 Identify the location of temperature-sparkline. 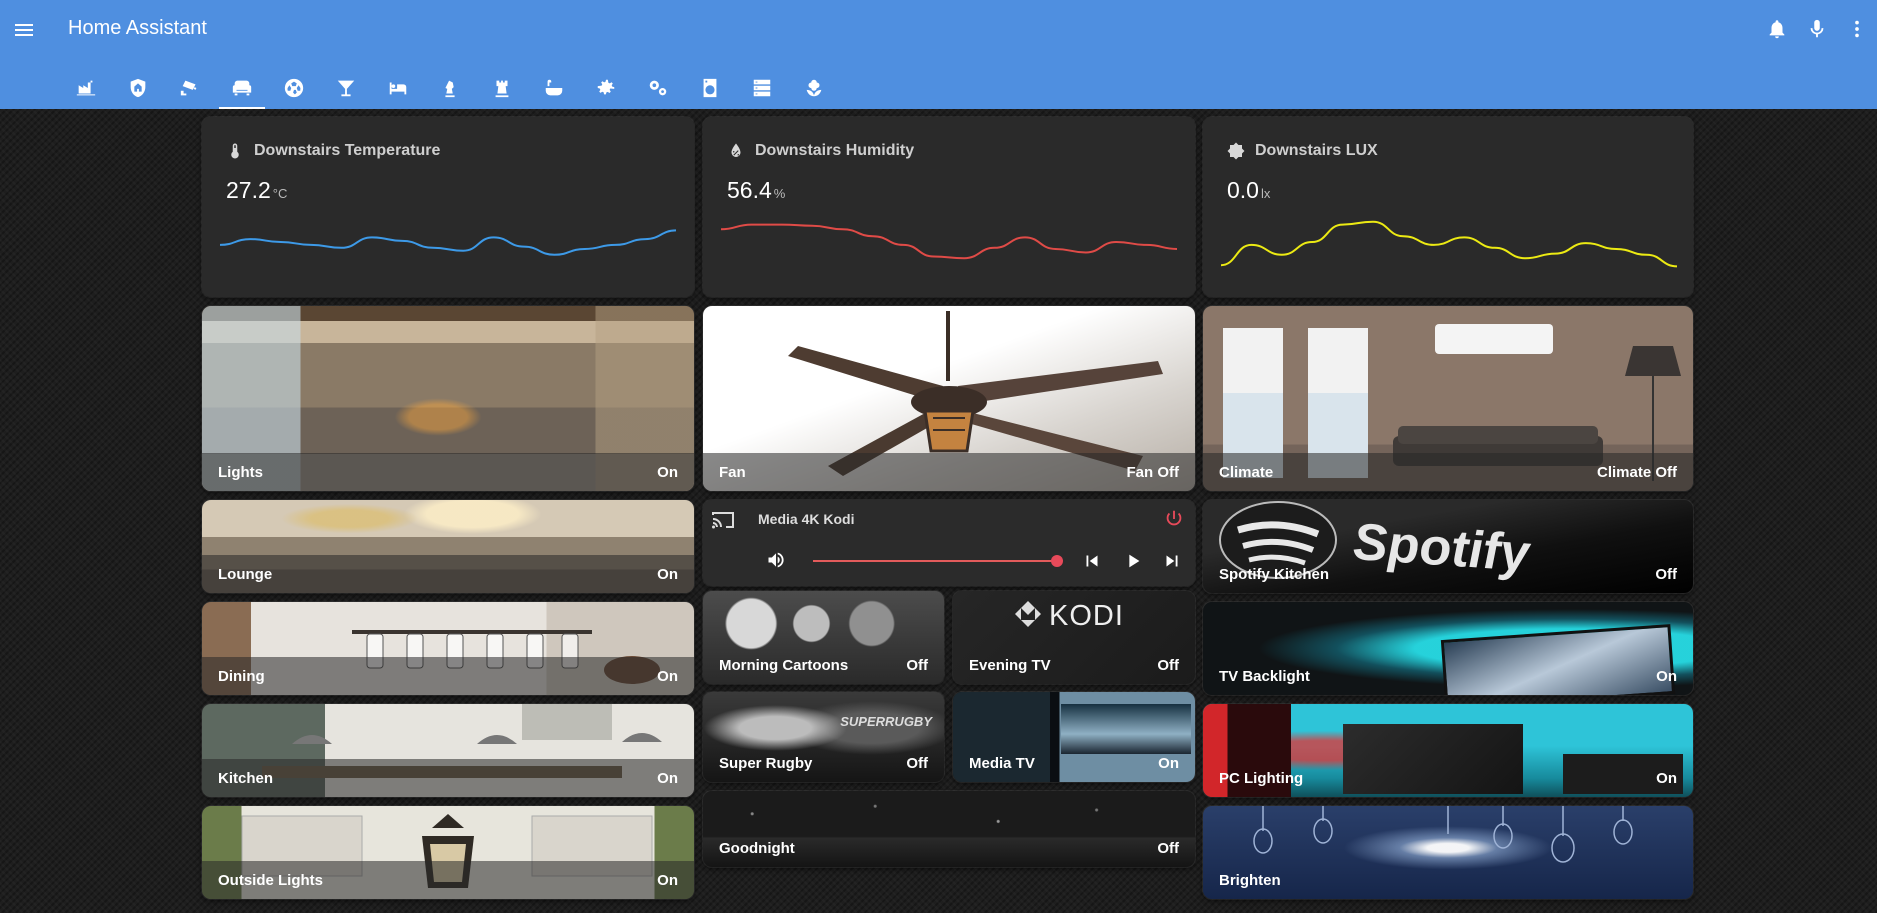
(448, 242).